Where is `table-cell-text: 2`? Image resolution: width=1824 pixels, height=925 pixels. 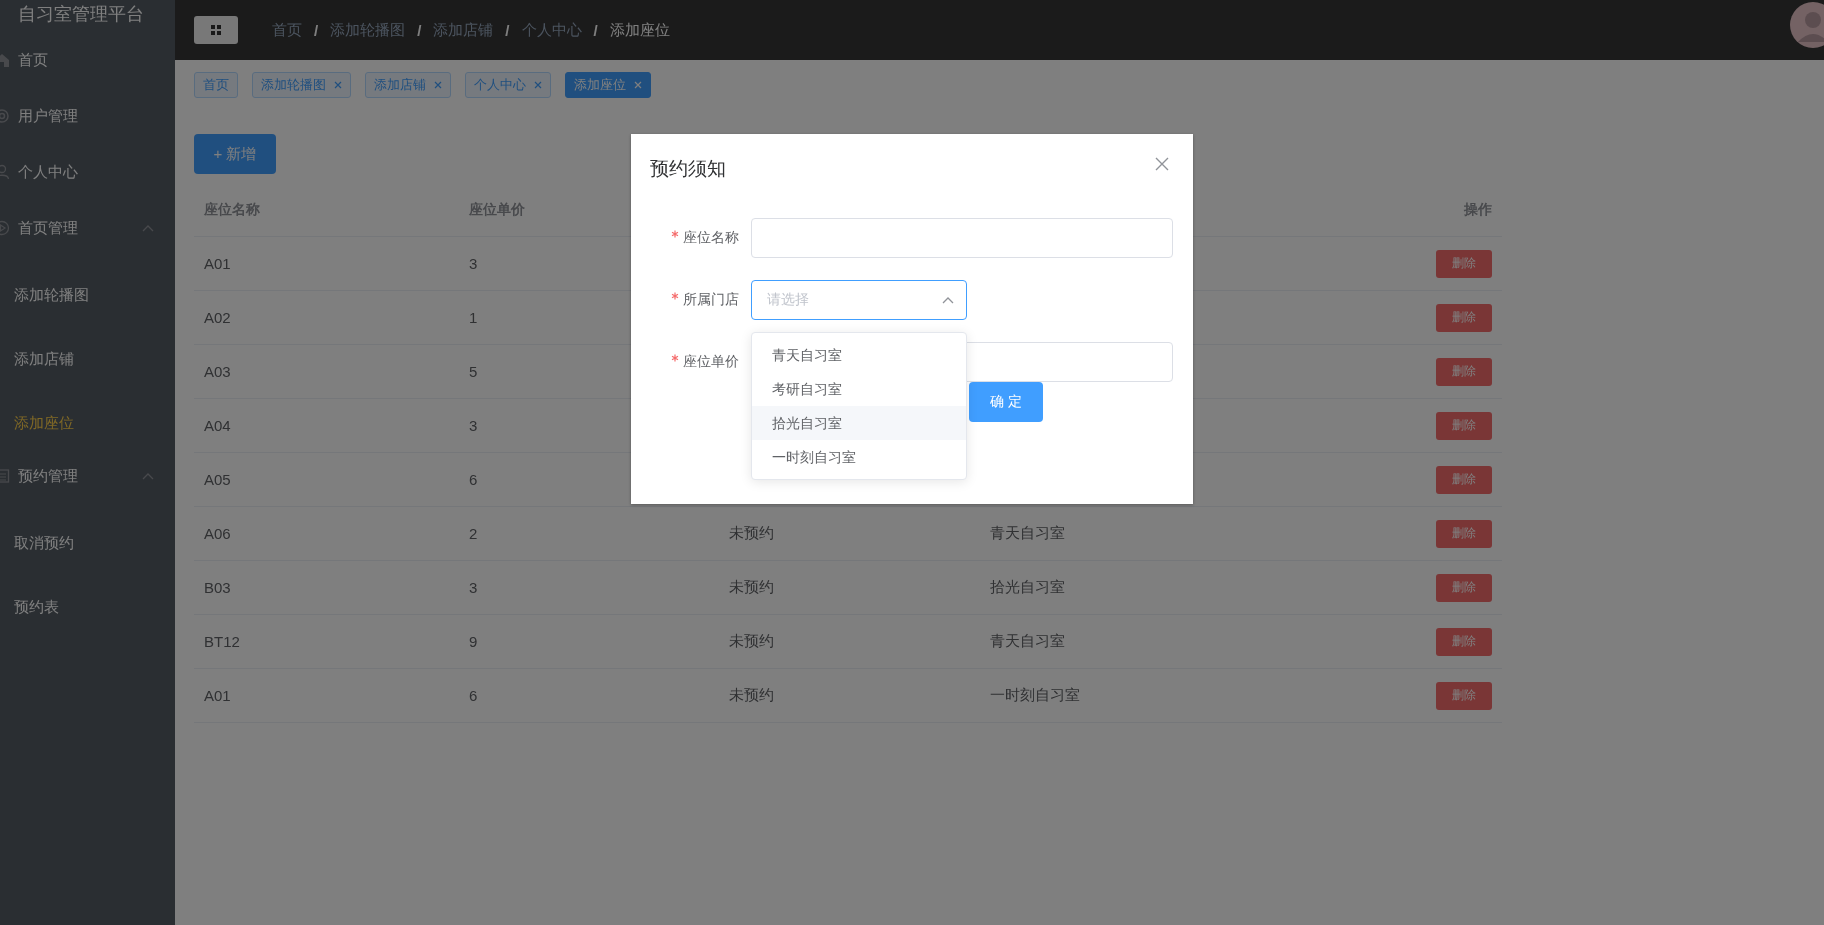 table-cell-text: 2 is located at coordinates (473, 533).